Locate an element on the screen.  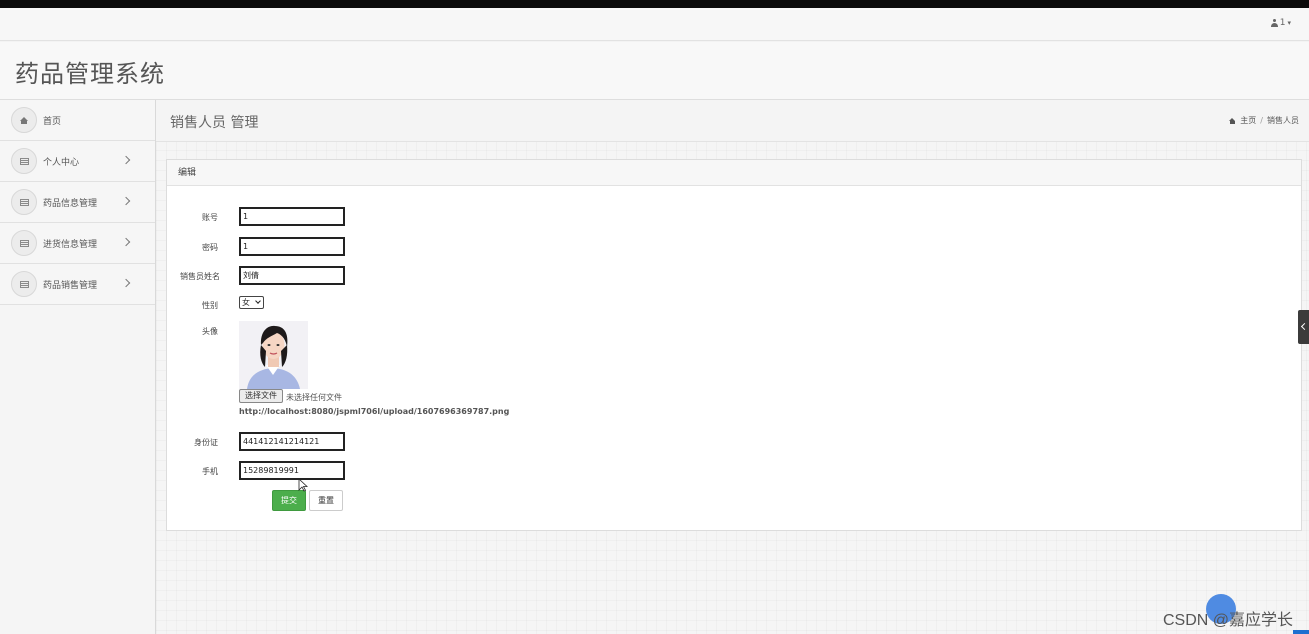
sidebar-item-label: 药品信息管理 is located at coordinates (70, 203).